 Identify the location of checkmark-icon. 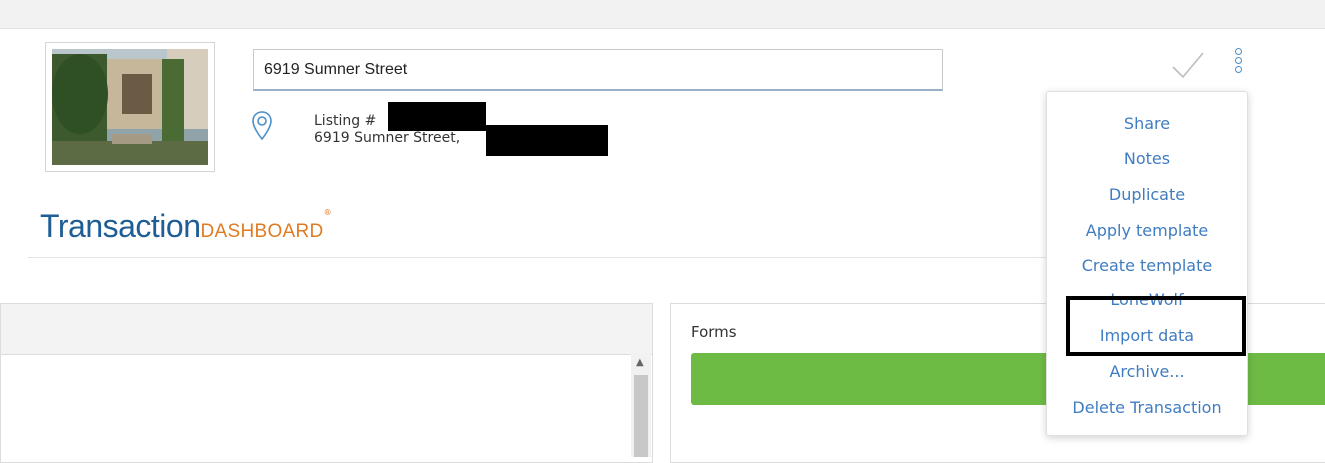
(1188, 65).